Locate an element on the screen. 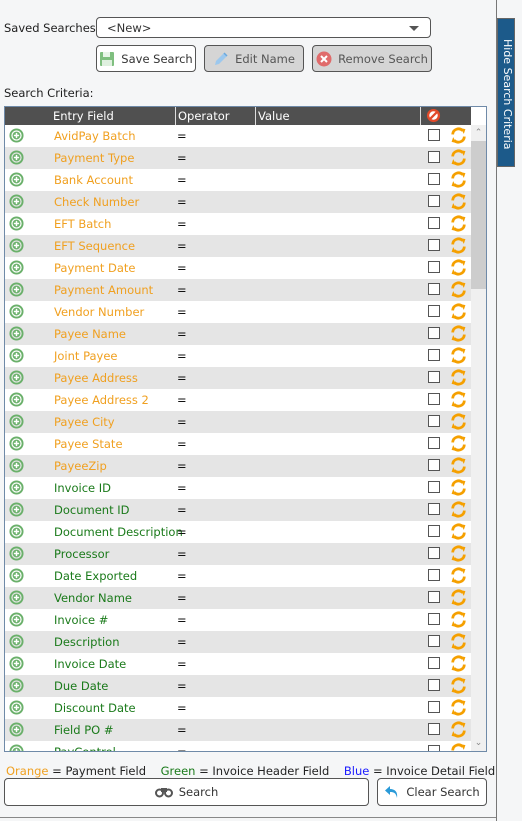 The height and width of the screenshot is (821, 522). vertical-scrollbar: ⌃ ⌄ is located at coordinates (478, 438).